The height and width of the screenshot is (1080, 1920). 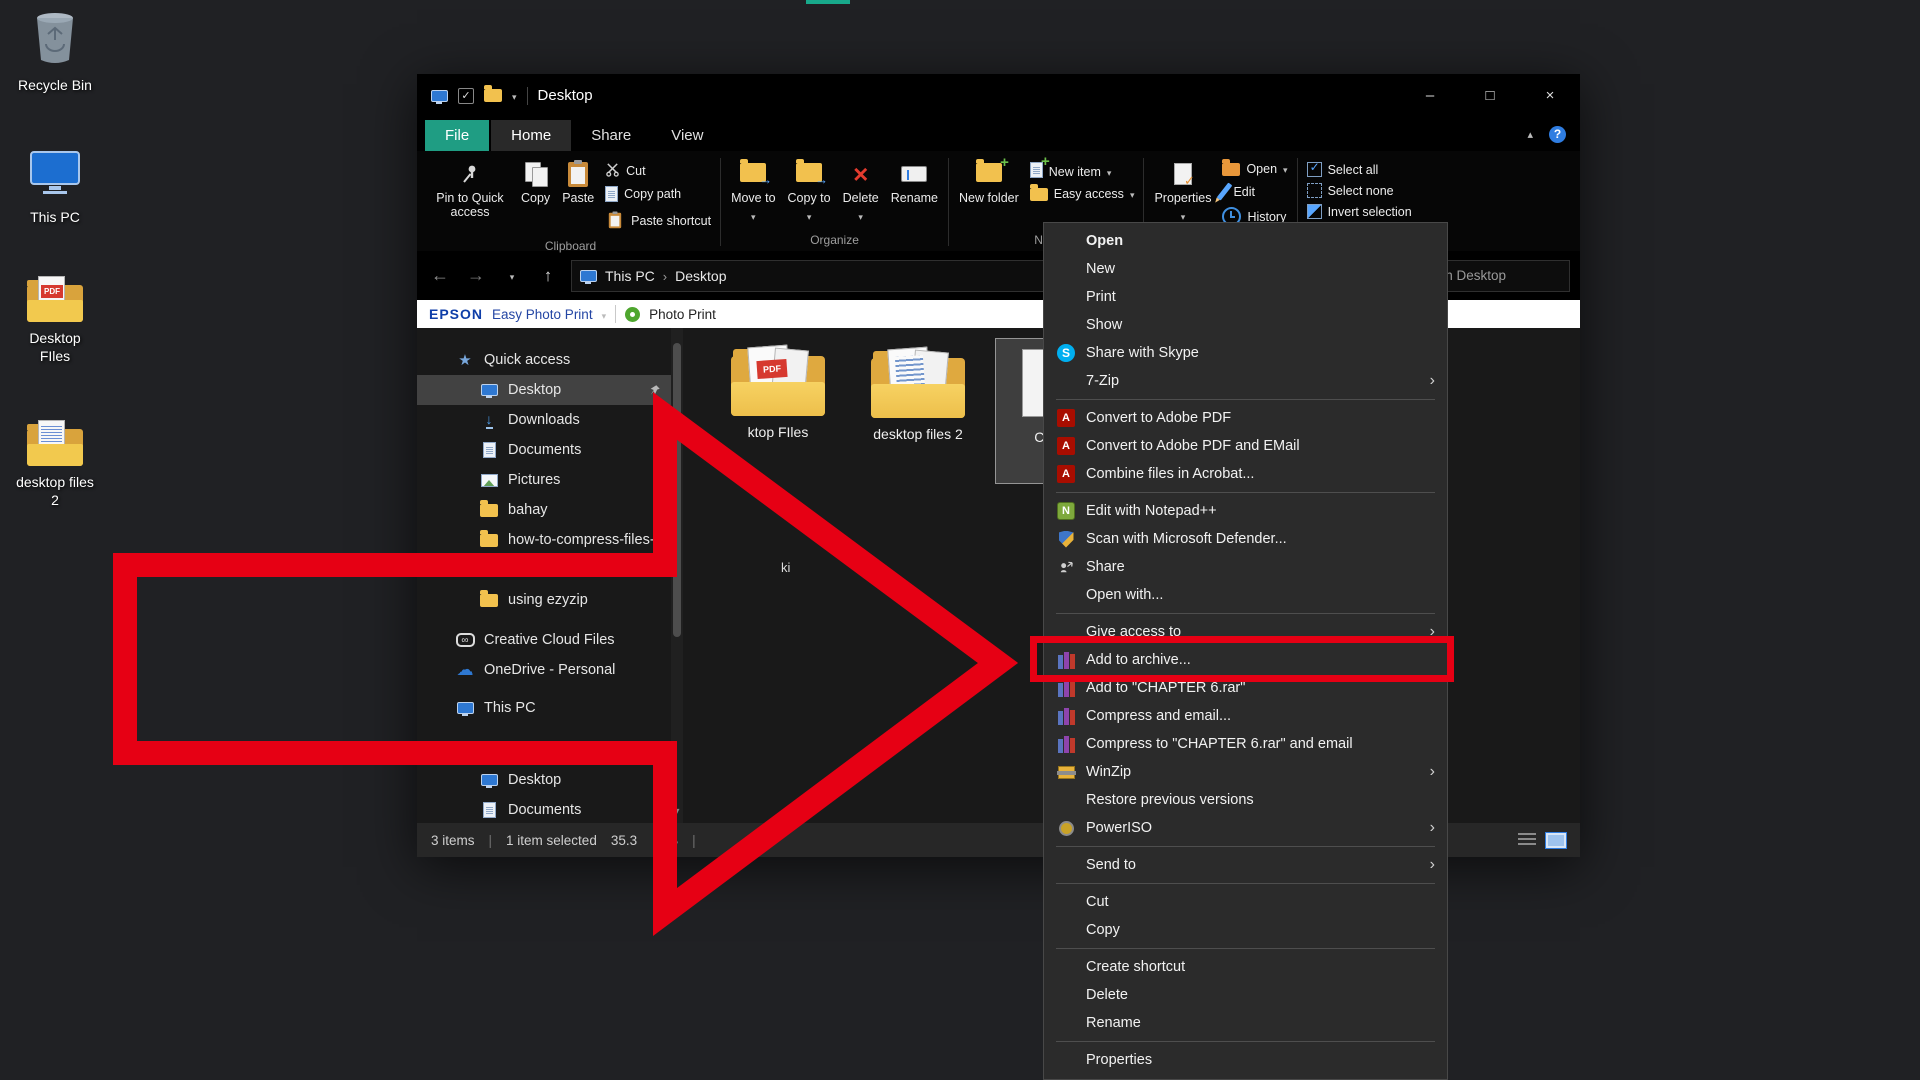 What do you see at coordinates (809, 216) in the screenshot?
I see `dropdown-caret-icon` at bounding box center [809, 216].